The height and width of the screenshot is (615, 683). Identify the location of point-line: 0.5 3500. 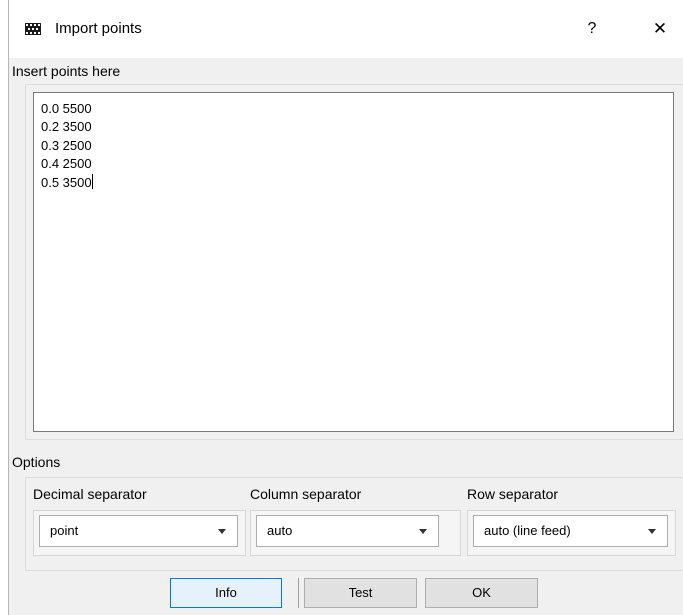
(67, 182).